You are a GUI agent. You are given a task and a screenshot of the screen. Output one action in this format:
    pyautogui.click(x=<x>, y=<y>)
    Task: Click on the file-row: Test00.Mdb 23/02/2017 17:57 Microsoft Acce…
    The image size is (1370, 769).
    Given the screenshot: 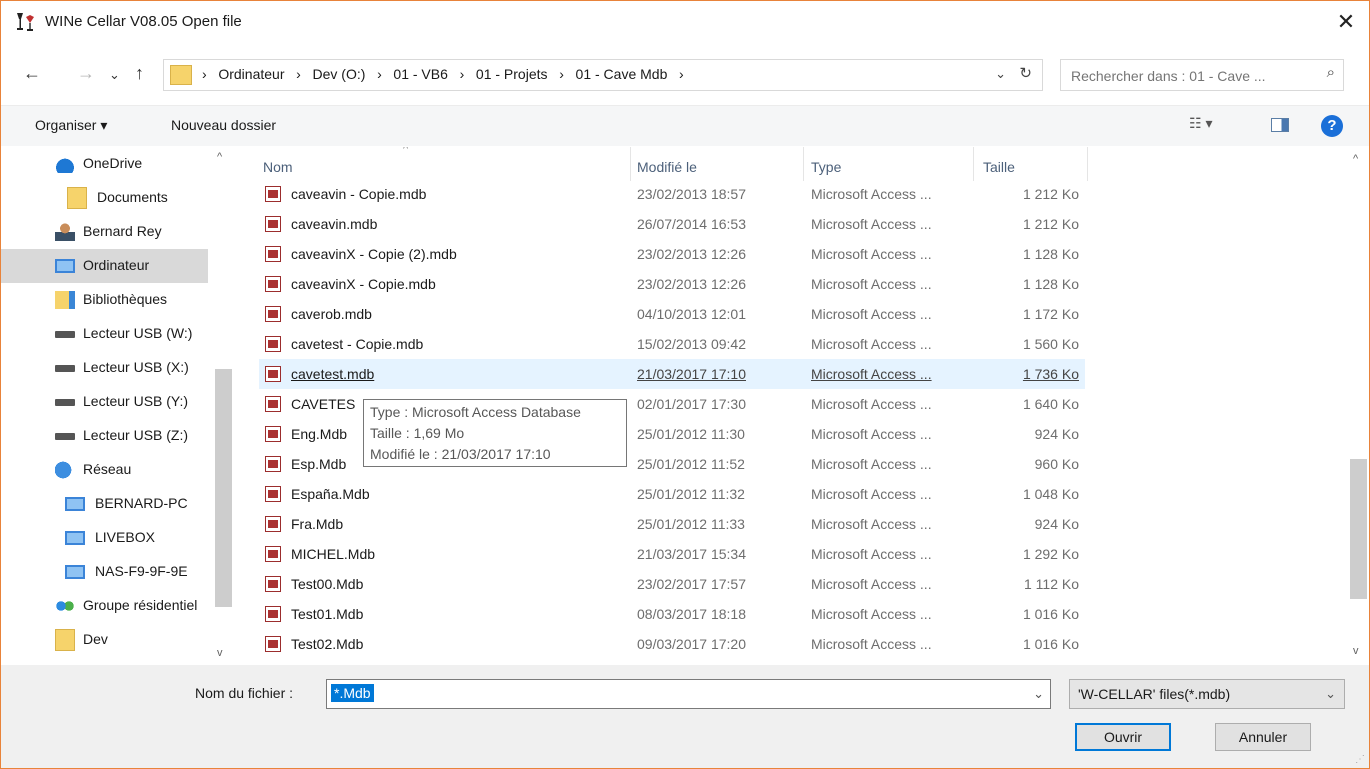 What is the action you would take?
    pyautogui.click(x=672, y=584)
    